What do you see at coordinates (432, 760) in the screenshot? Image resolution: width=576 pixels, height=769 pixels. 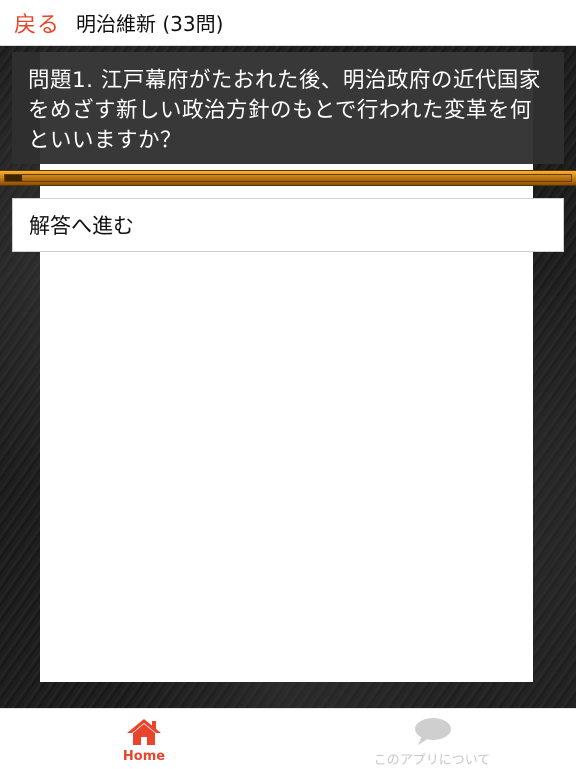 I see `tab-about-label: このアプリについて` at bounding box center [432, 760].